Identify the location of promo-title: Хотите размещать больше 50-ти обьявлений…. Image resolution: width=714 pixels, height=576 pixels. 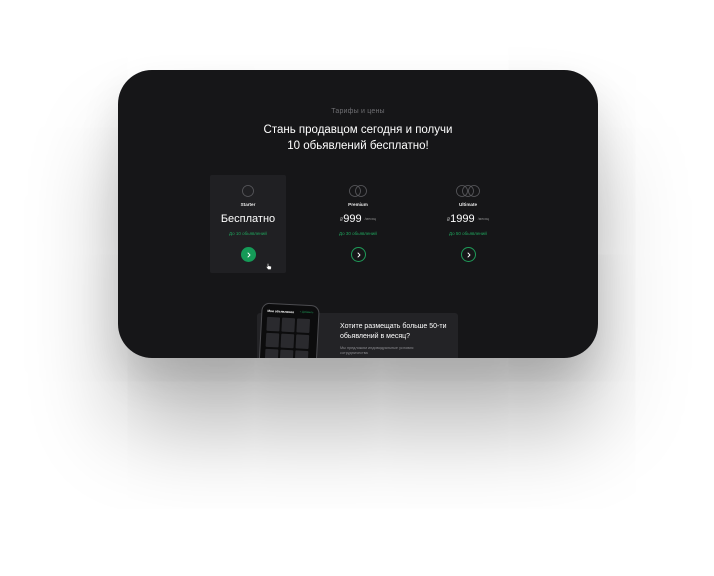
(393, 331).